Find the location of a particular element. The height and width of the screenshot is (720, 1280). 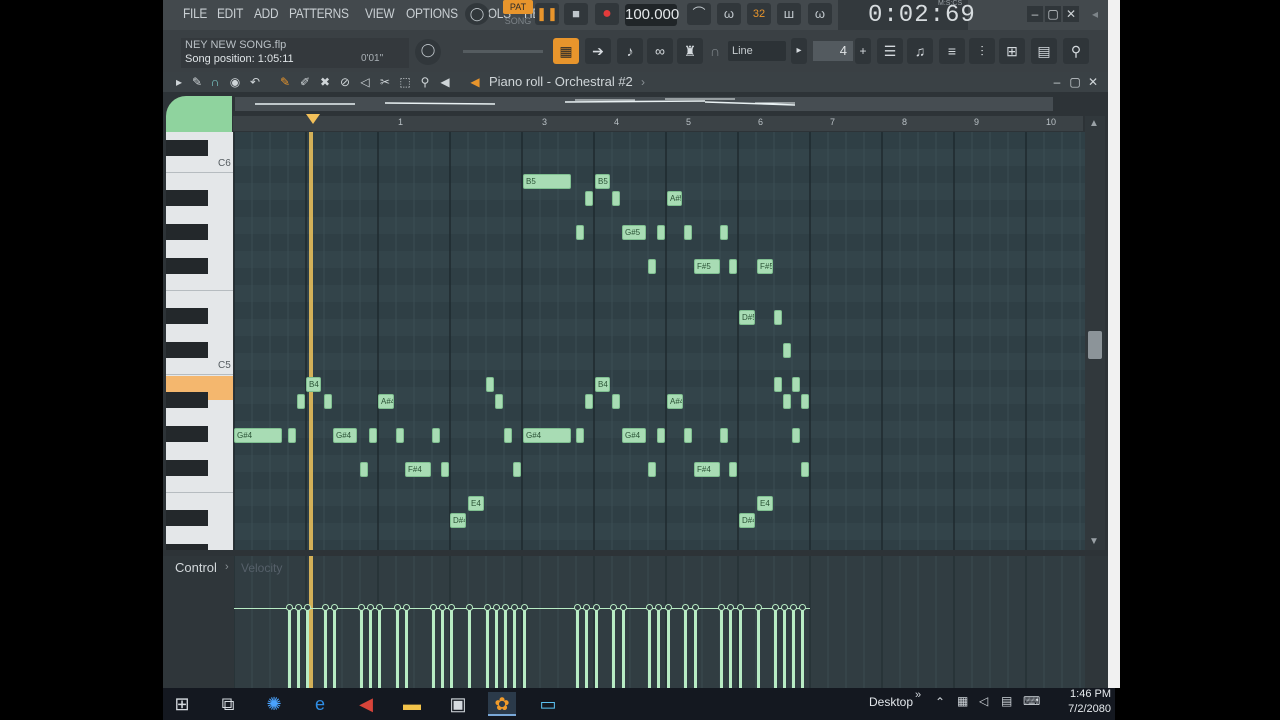

slide-icon: ♪ is located at coordinates (630, 51).